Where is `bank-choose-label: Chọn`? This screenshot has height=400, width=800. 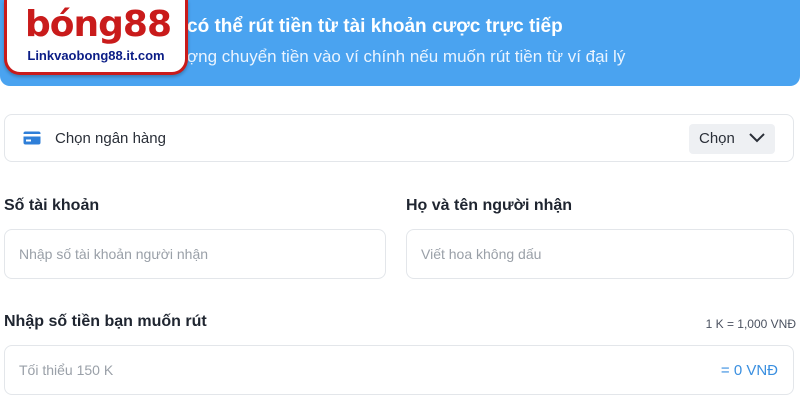
bank-choose-label: Chọn is located at coordinates (717, 138).